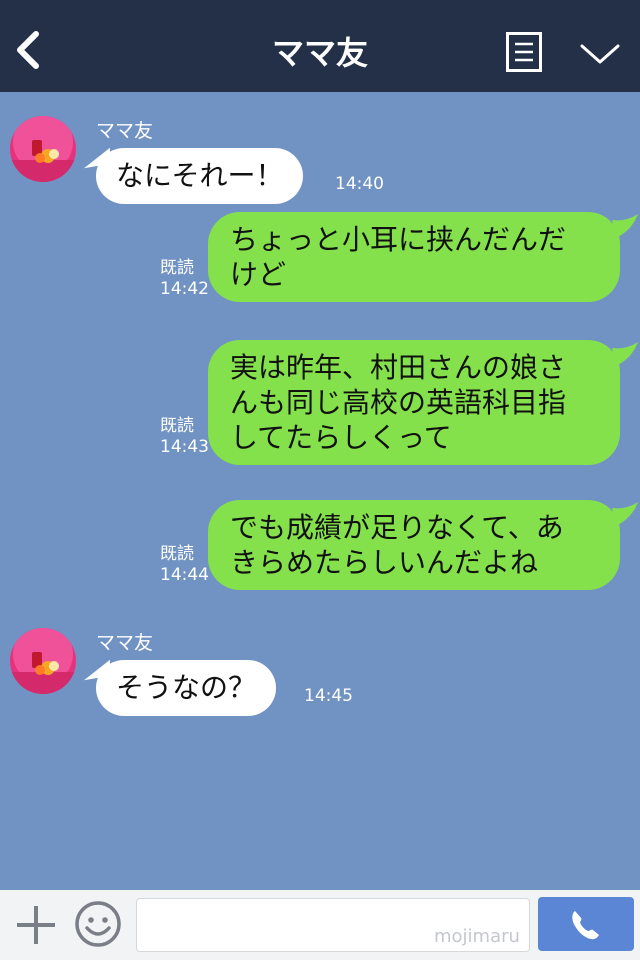 The height and width of the screenshot is (960, 640). What do you see at coordinates (184, 447) in the screenshot?
I see `message-time: 14:43` at bounding box center [184, 447].